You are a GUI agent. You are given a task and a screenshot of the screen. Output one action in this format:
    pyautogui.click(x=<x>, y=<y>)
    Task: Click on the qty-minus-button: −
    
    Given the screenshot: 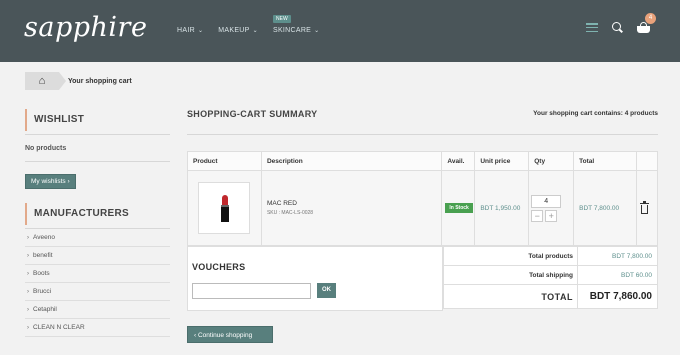 What is the action you would take?
    pyautogui.click(x=537, y=215)
    